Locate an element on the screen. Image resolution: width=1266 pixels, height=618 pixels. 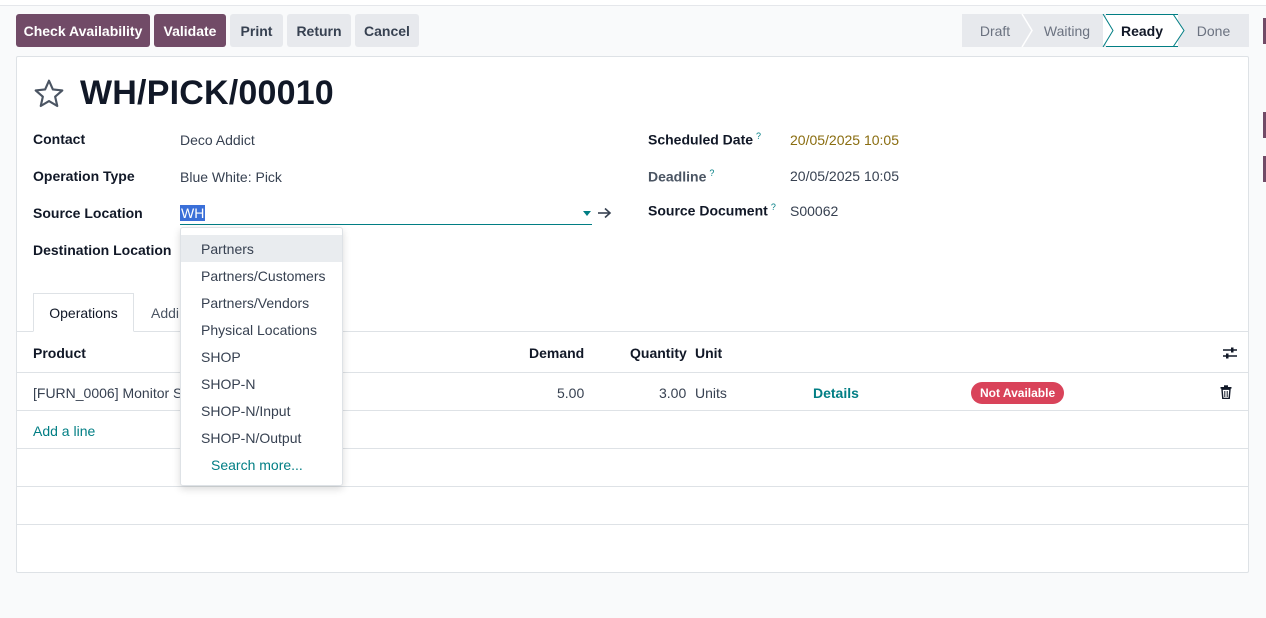
scheduled-date-field: 20/05/2025 10:05 is located at coordinates (844, 140).